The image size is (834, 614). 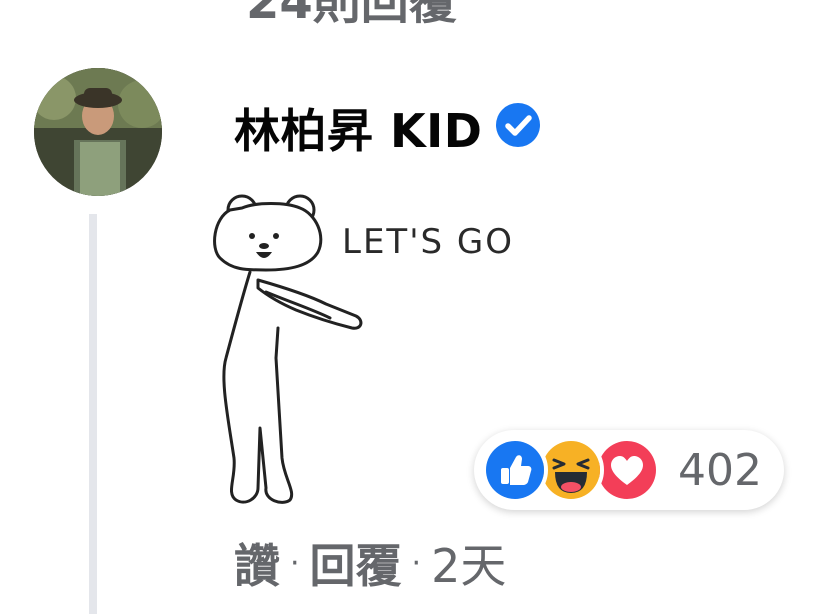 What do you see at coordinates (358, 128) in the screenshot?
I see `author-name: 林柏昇 KID` at bounding box center [358, 128].